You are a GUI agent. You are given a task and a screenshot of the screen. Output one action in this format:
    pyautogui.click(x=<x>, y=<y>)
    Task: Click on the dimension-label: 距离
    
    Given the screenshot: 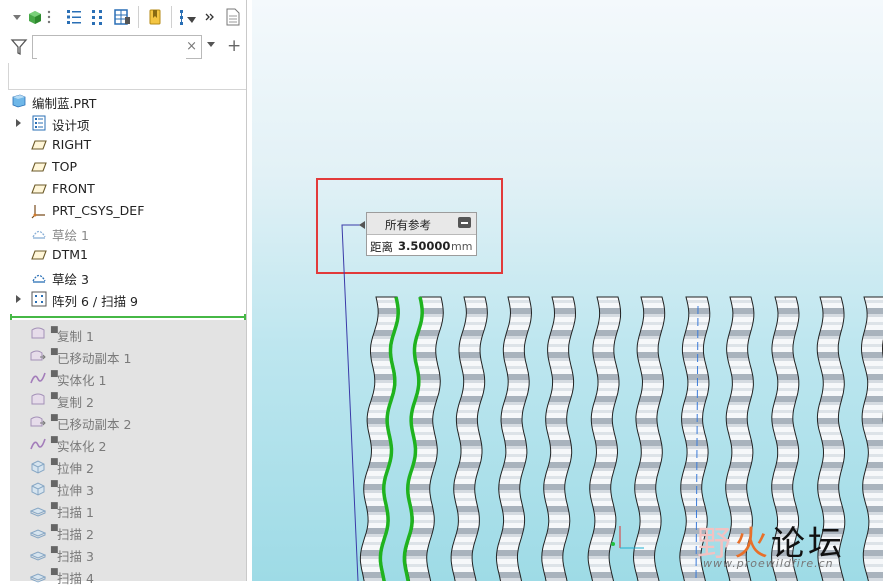 What is the action you would take?
    pyautogui.click(x=381, y=247)
    